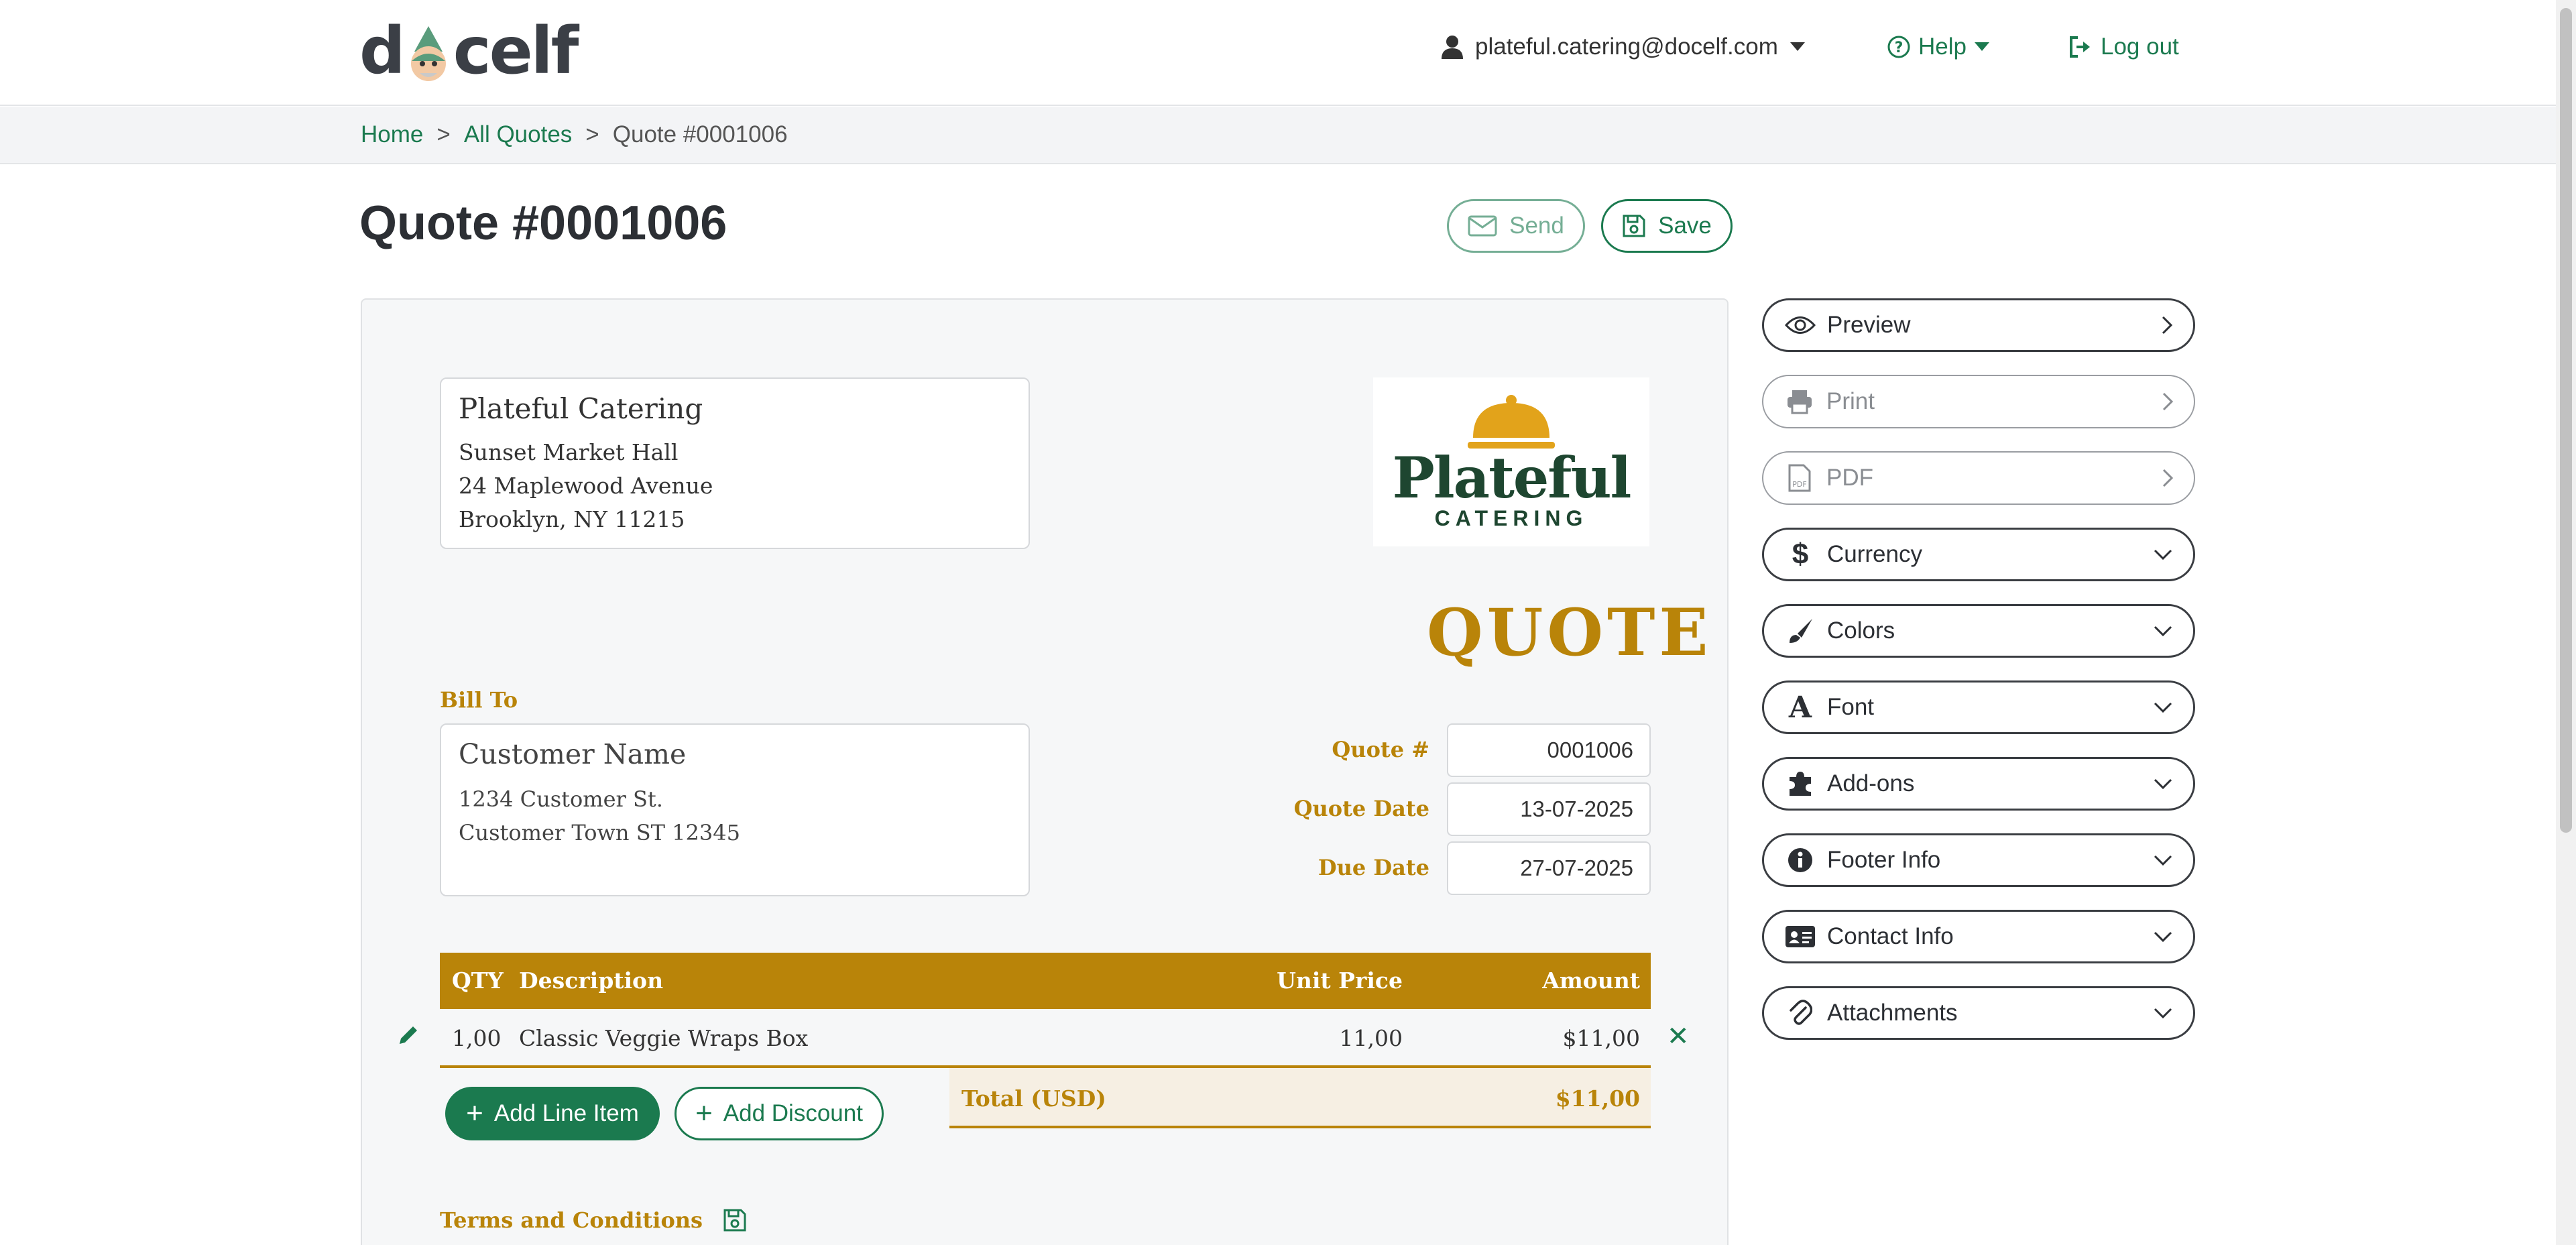 Image resolution: width=2576 pixels, height=1245 pixels. I want to click on terms-label: Terms and Conditions, so click(571, 1220).